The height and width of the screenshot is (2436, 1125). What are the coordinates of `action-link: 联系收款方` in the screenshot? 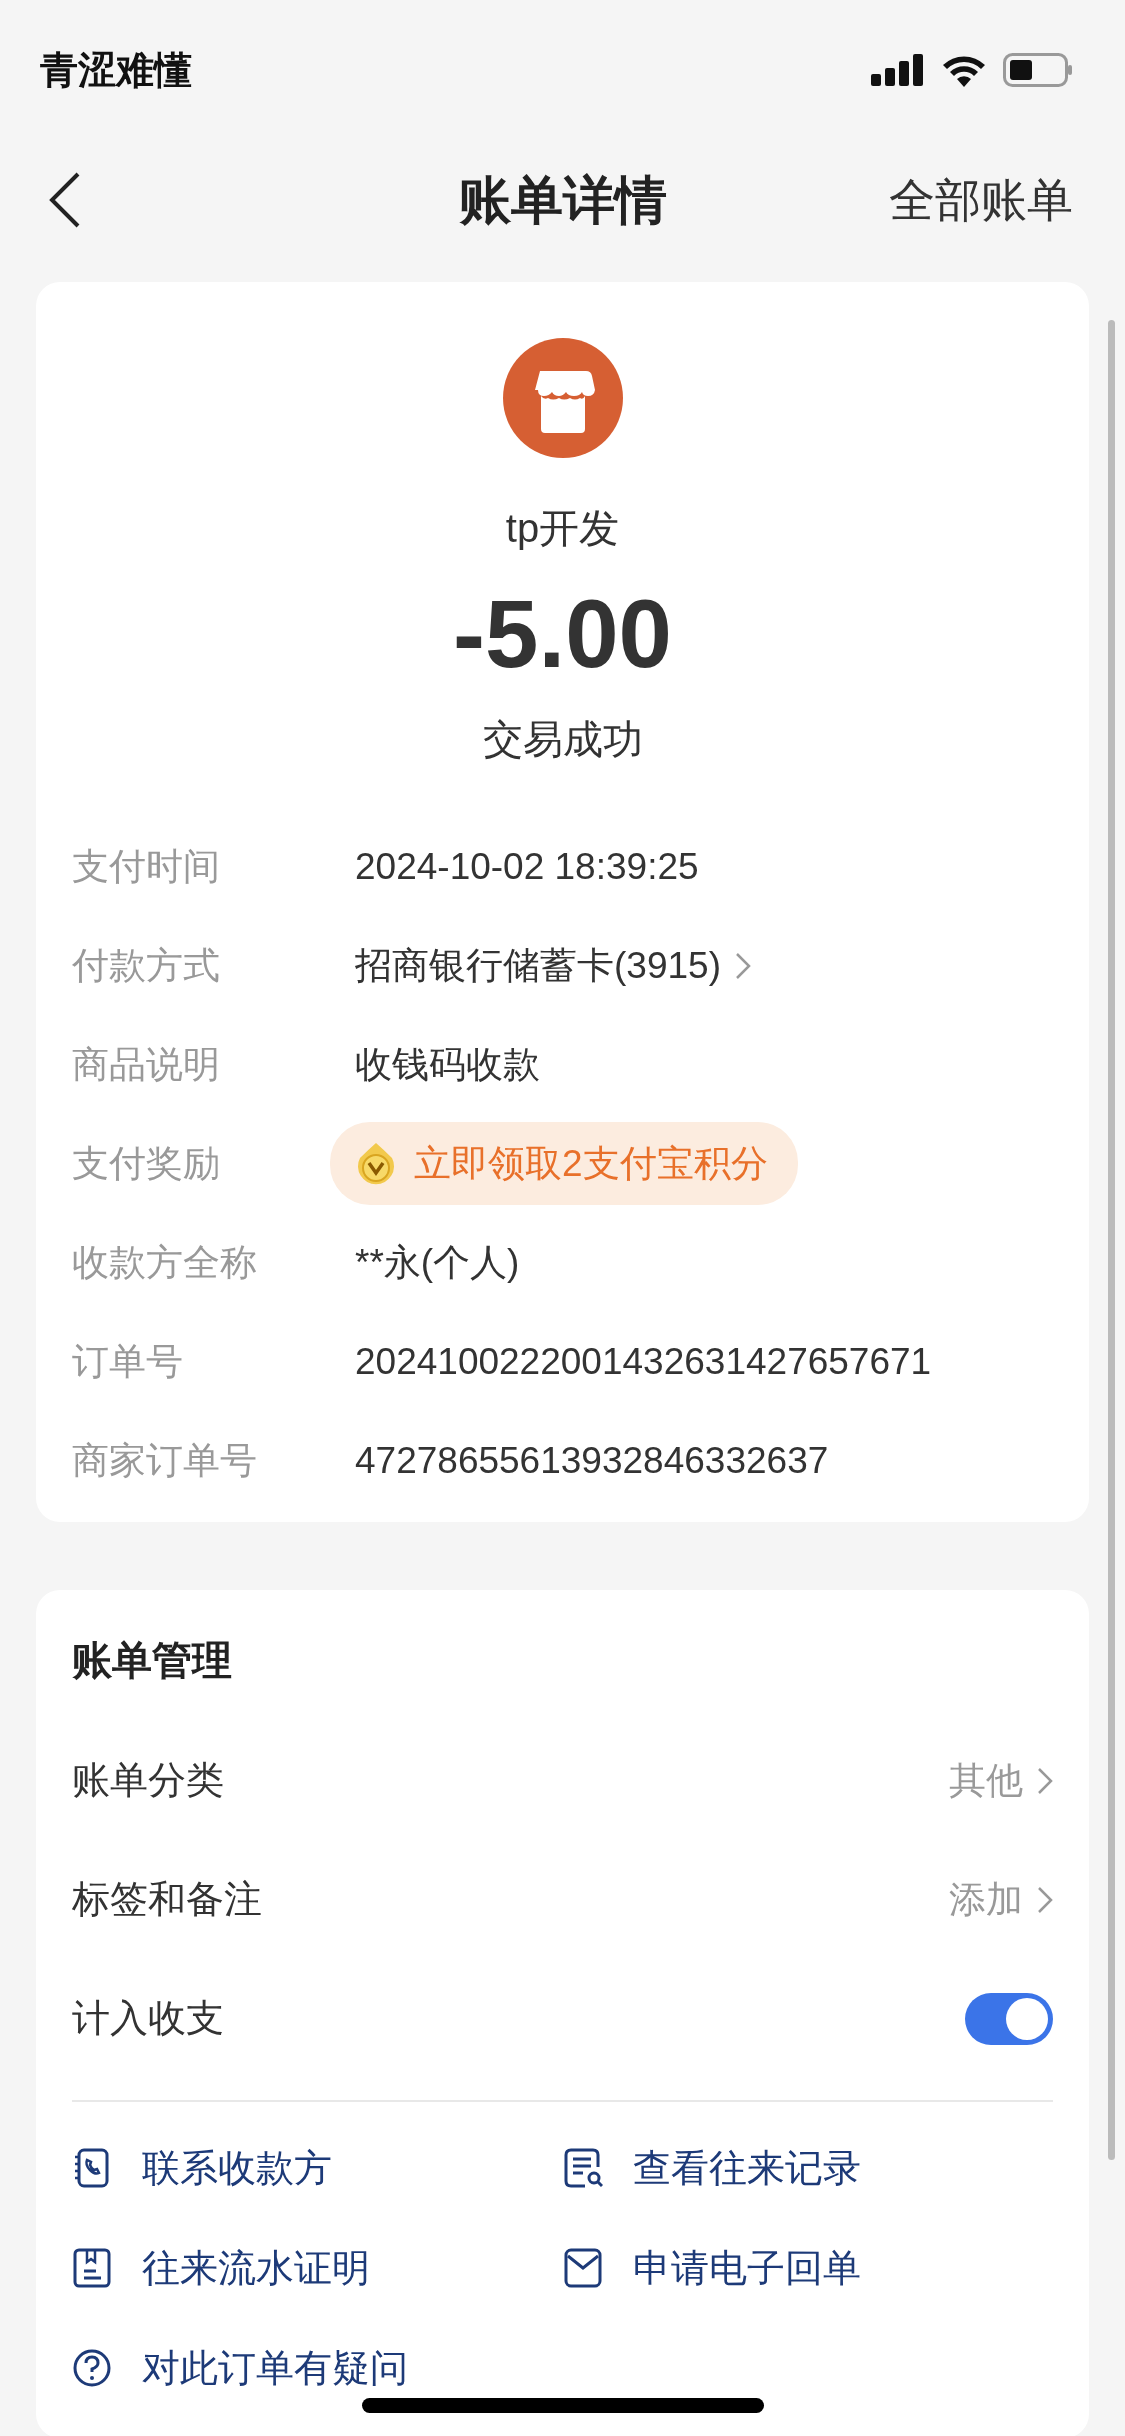 It's located at (317, 2168).